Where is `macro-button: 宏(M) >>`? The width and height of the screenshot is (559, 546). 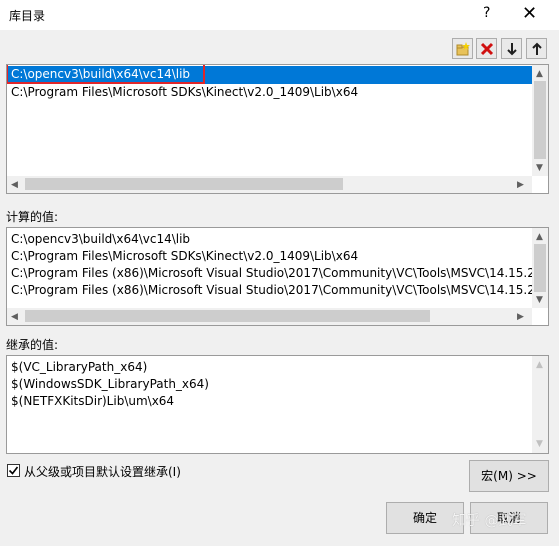
macro-button: 宏(M) >> is located at coordinates (509, 476).